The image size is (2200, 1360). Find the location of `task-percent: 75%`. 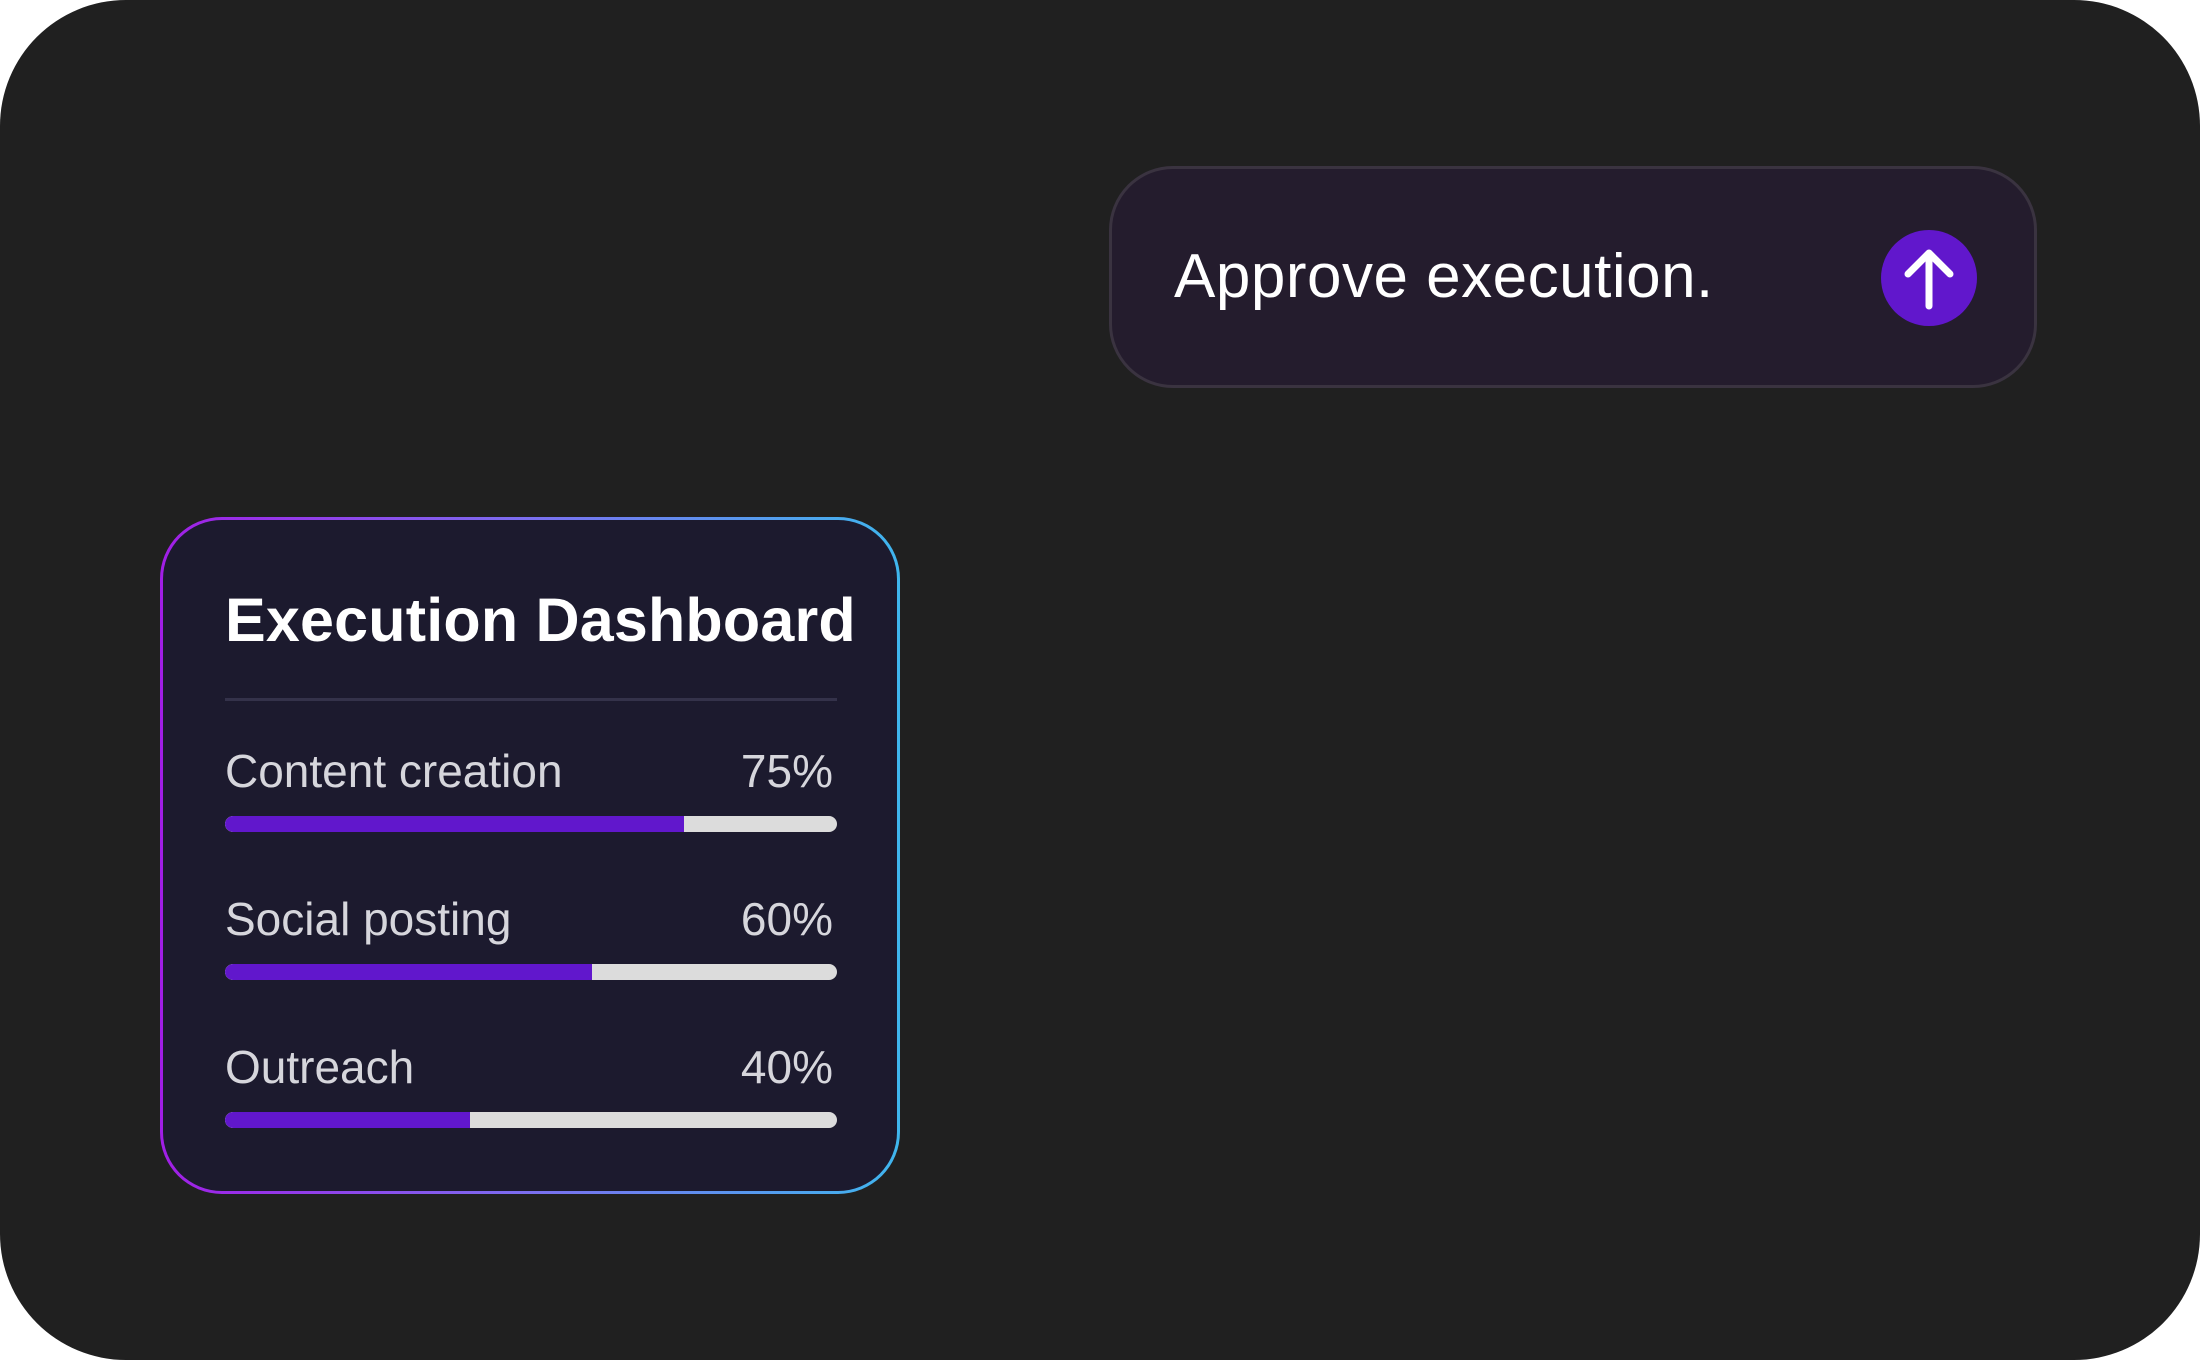

task-percent: 75% is located at coordinates (786, 771).